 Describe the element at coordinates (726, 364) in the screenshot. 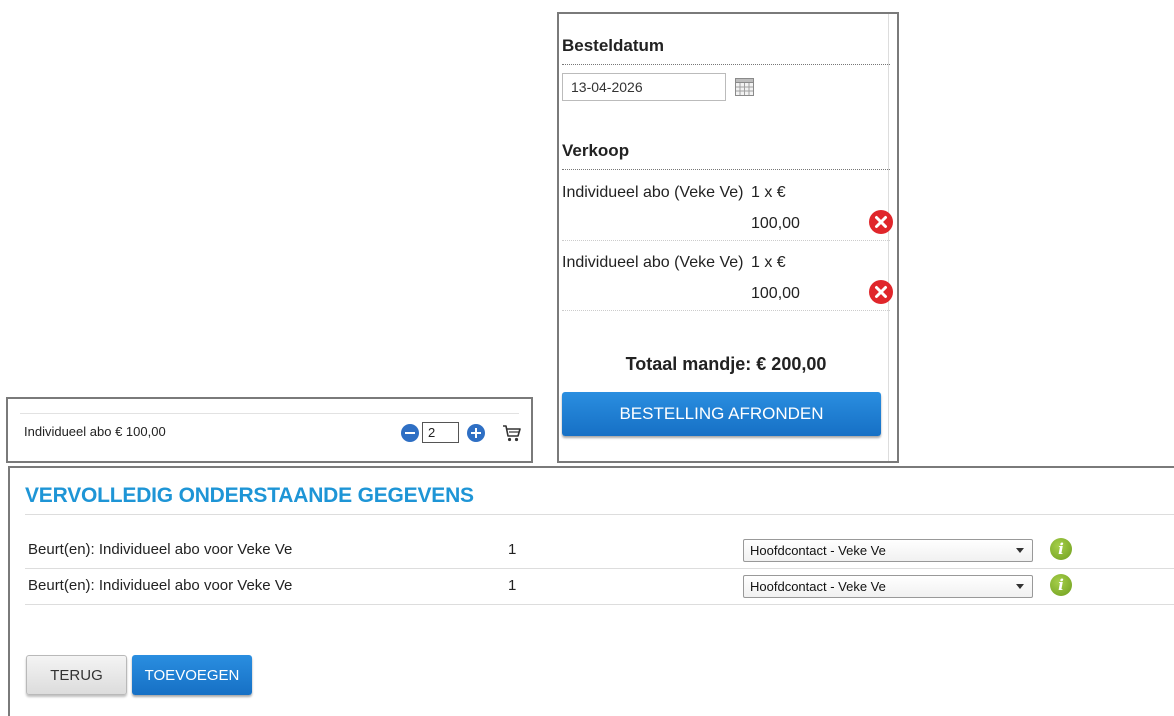

I see `cart-total: Totaal mandje: € 200,00` at that location.